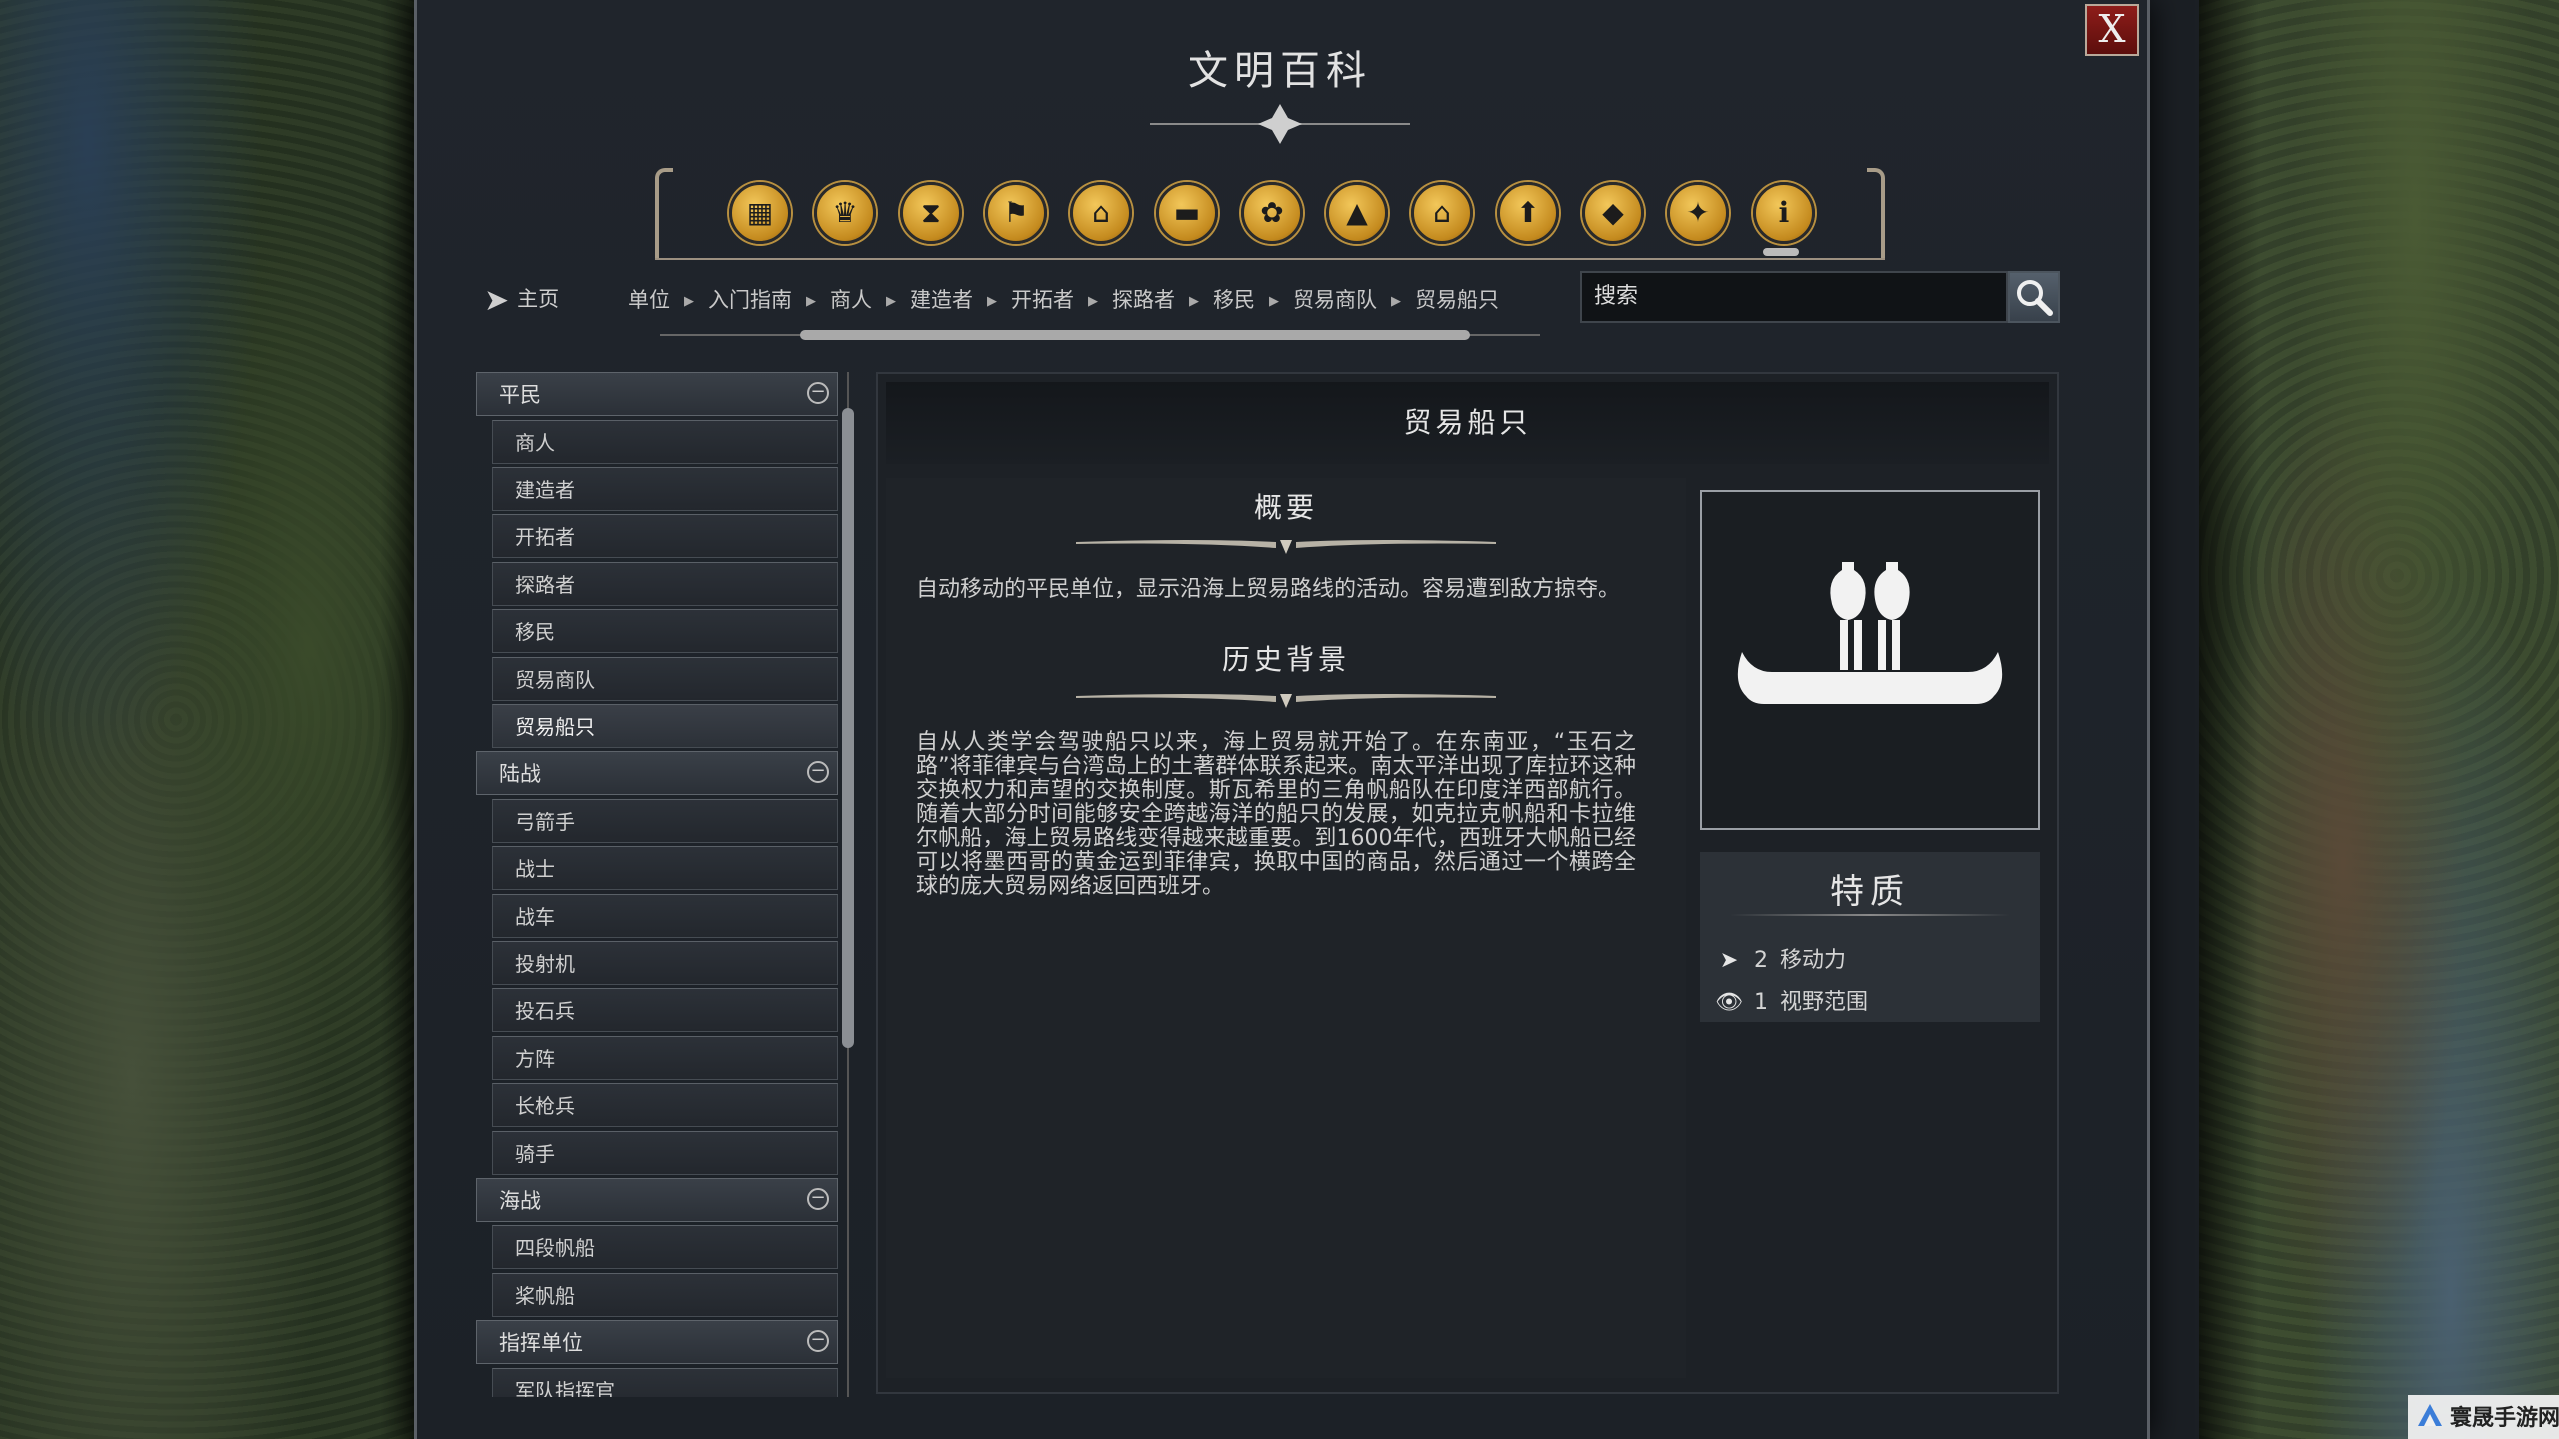 This screenshot has height=1439, width=2559. I want to click on category-bar: ▦ ♛ ⧗ ⚑ ⌂ ▬ ✿ ▲ ⌂ ⬆ ◆ ✦ i, so click(1270, 214).